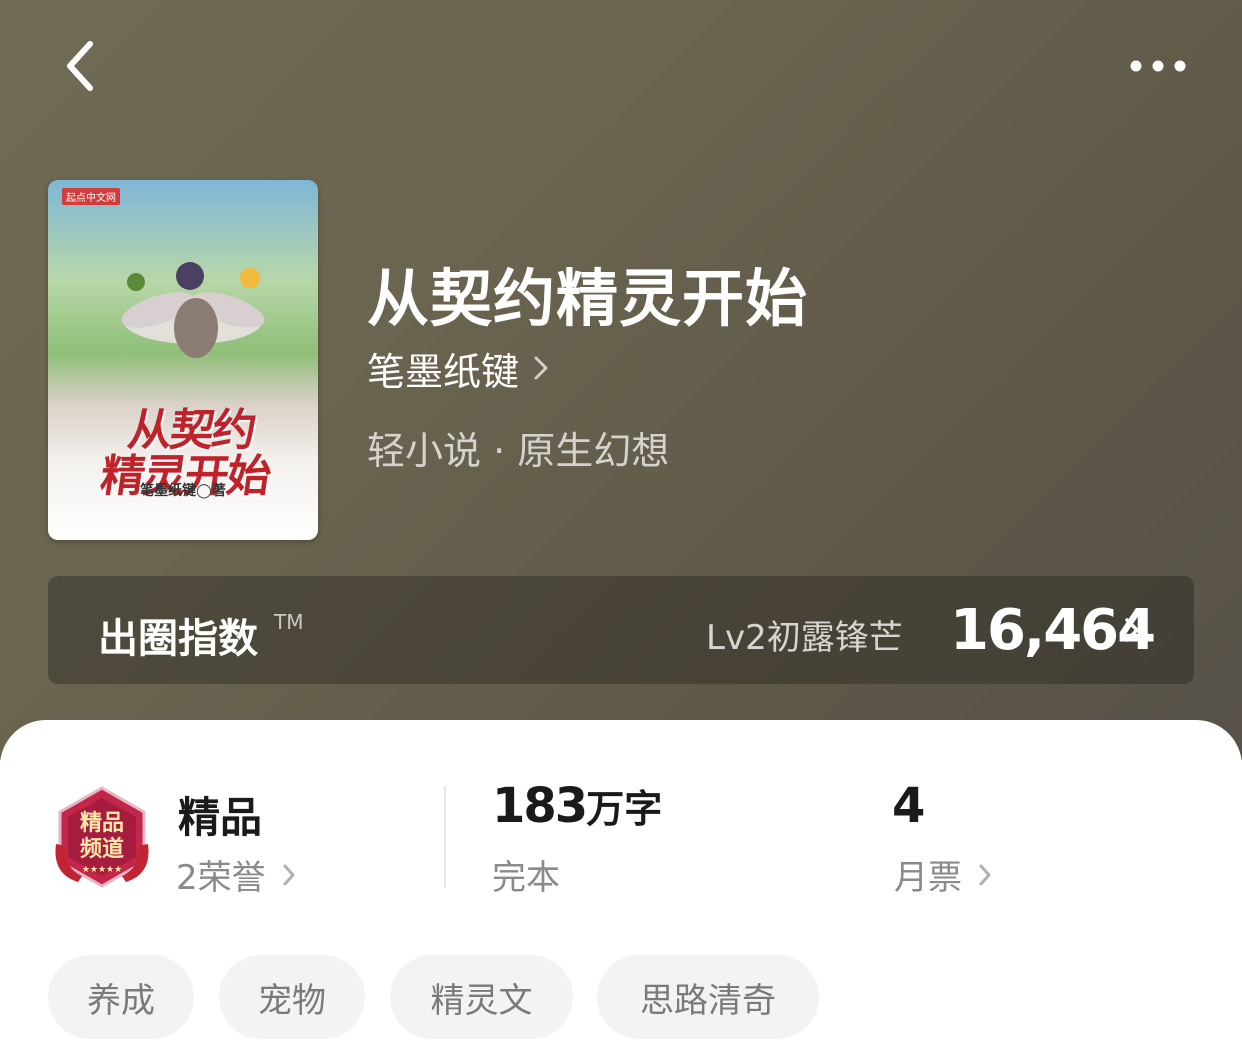 This screenshot has height=1063, width=1242. I want to click on tag-chip: 养成, so click(121, 997).